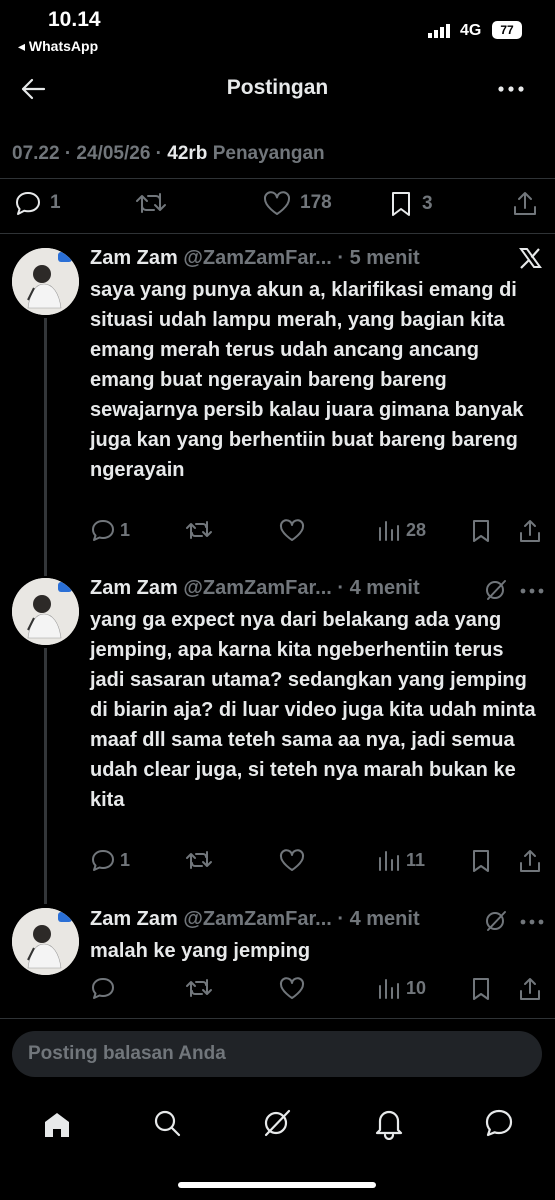 The image size is (555, 1200). What do you see at coordinates (440, 31) in the screenshot?
I see `signal-icon` at bounding box center [440, 31].